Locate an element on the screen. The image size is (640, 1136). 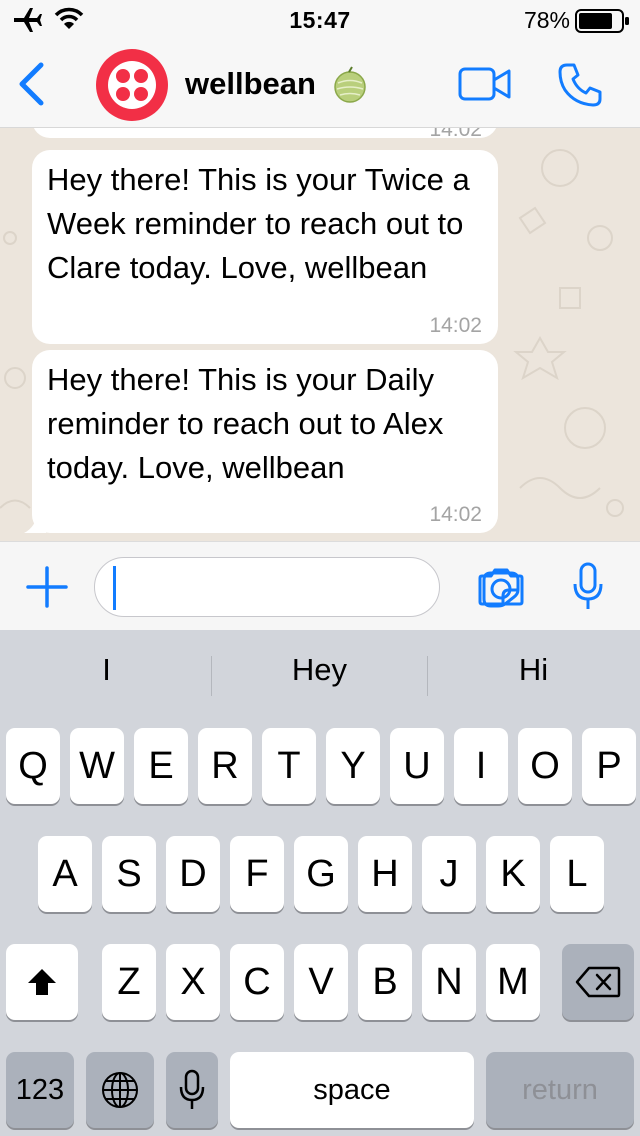
key-g: G is located at coordinates (321, 874).